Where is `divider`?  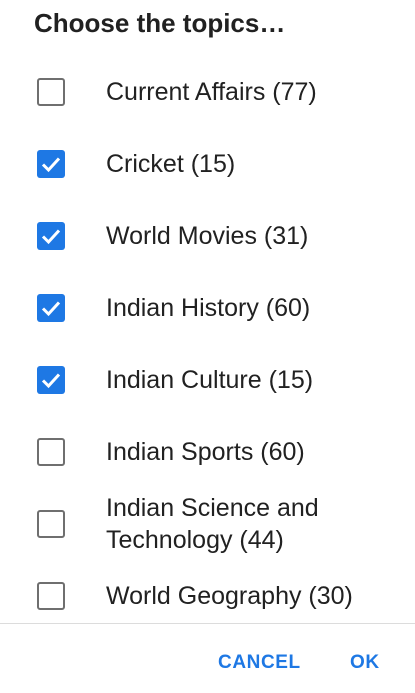 divider is located at coordinates (207, 623).